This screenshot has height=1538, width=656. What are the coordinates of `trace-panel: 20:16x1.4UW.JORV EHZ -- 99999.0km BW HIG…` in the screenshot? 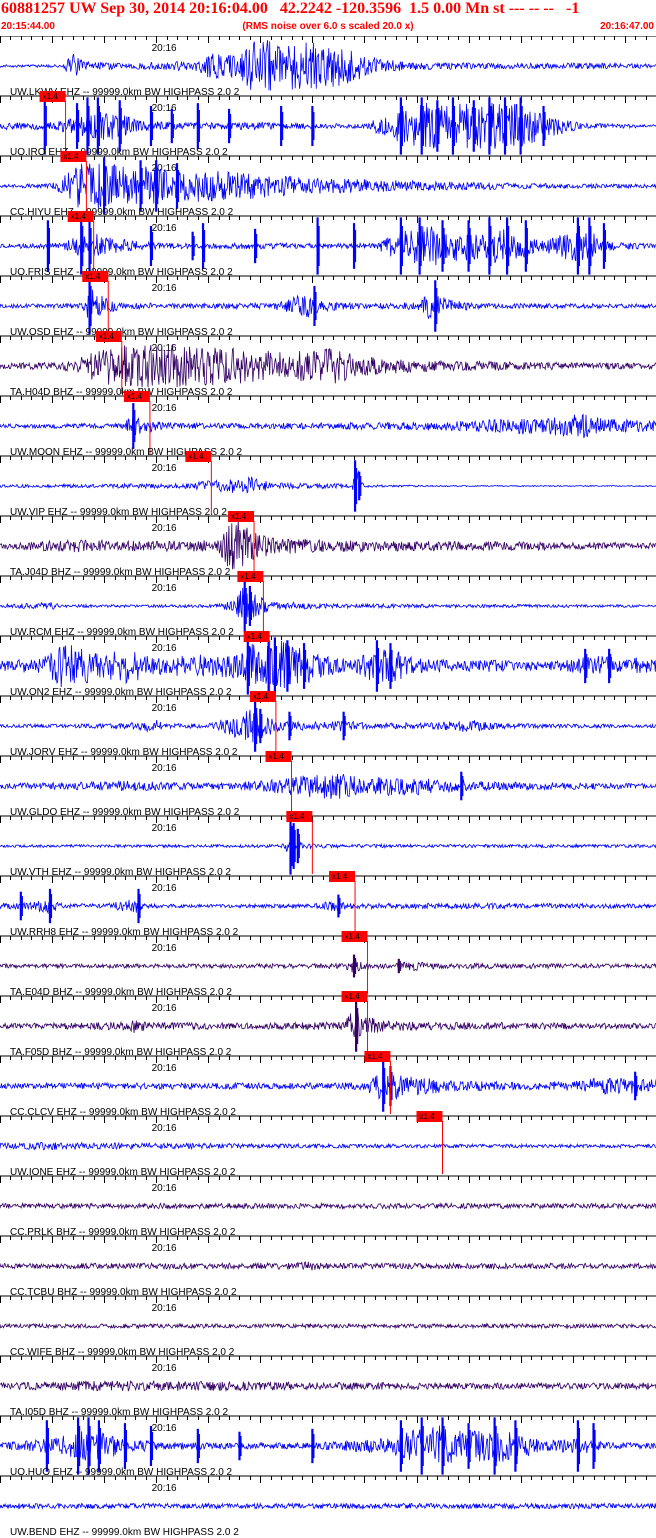 It's located at (328, 724).